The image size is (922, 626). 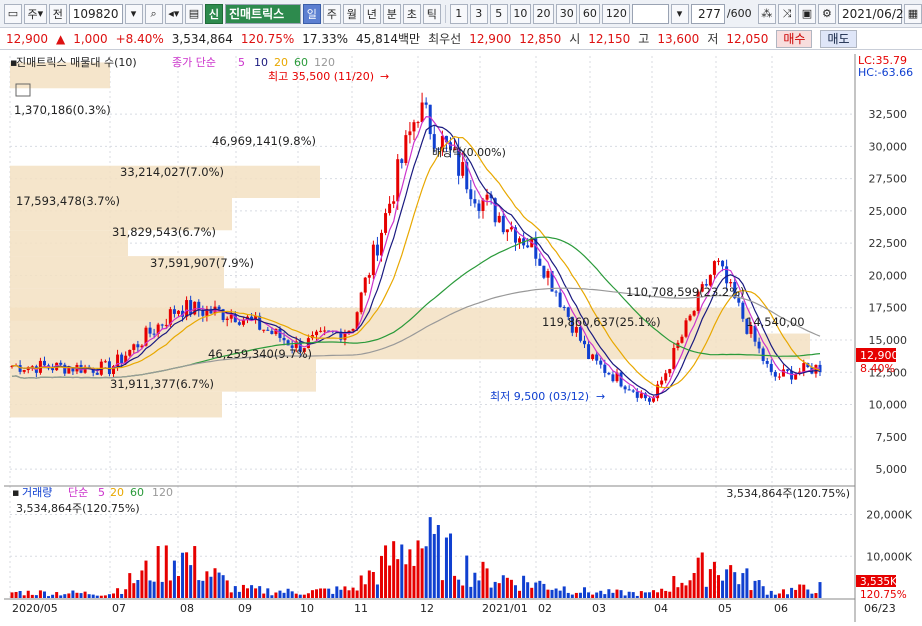 What do you see at coordinates (616, 13) in the screenshot?
I see `interval-120: 120` at bounding box center [616, 13].